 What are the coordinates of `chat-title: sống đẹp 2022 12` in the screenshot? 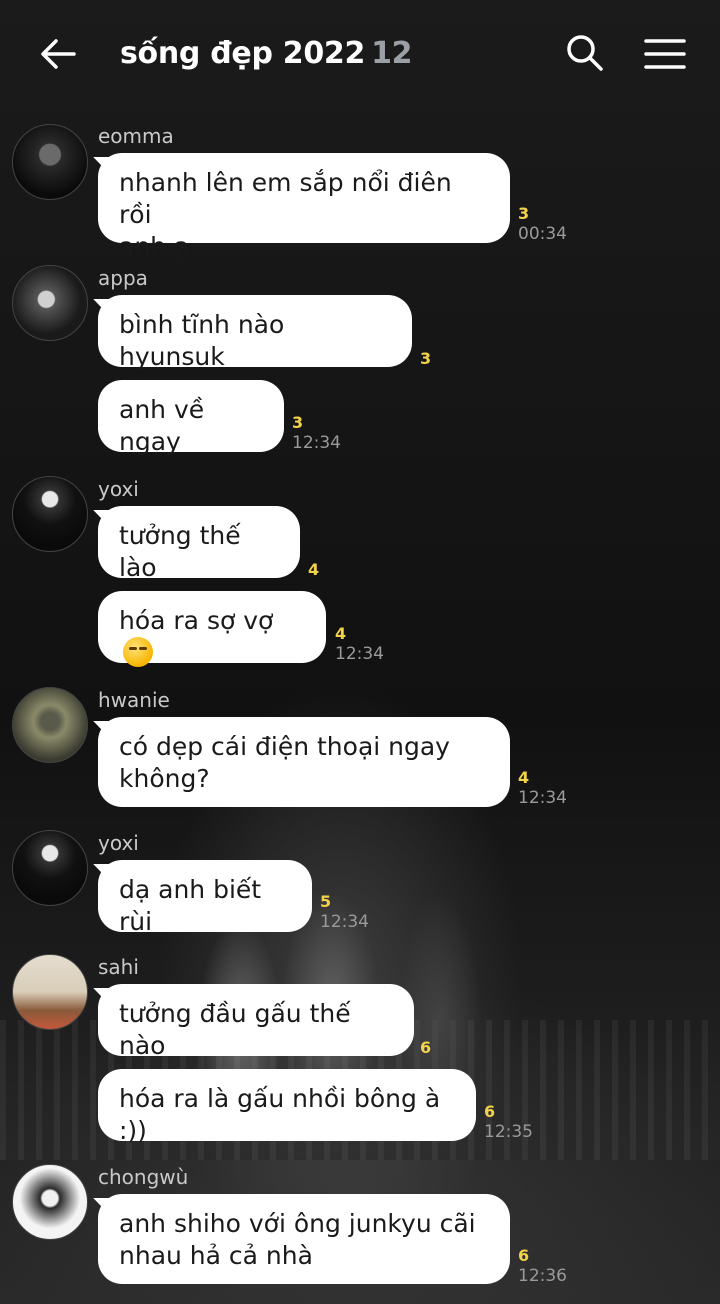 It's located at (266, 53).